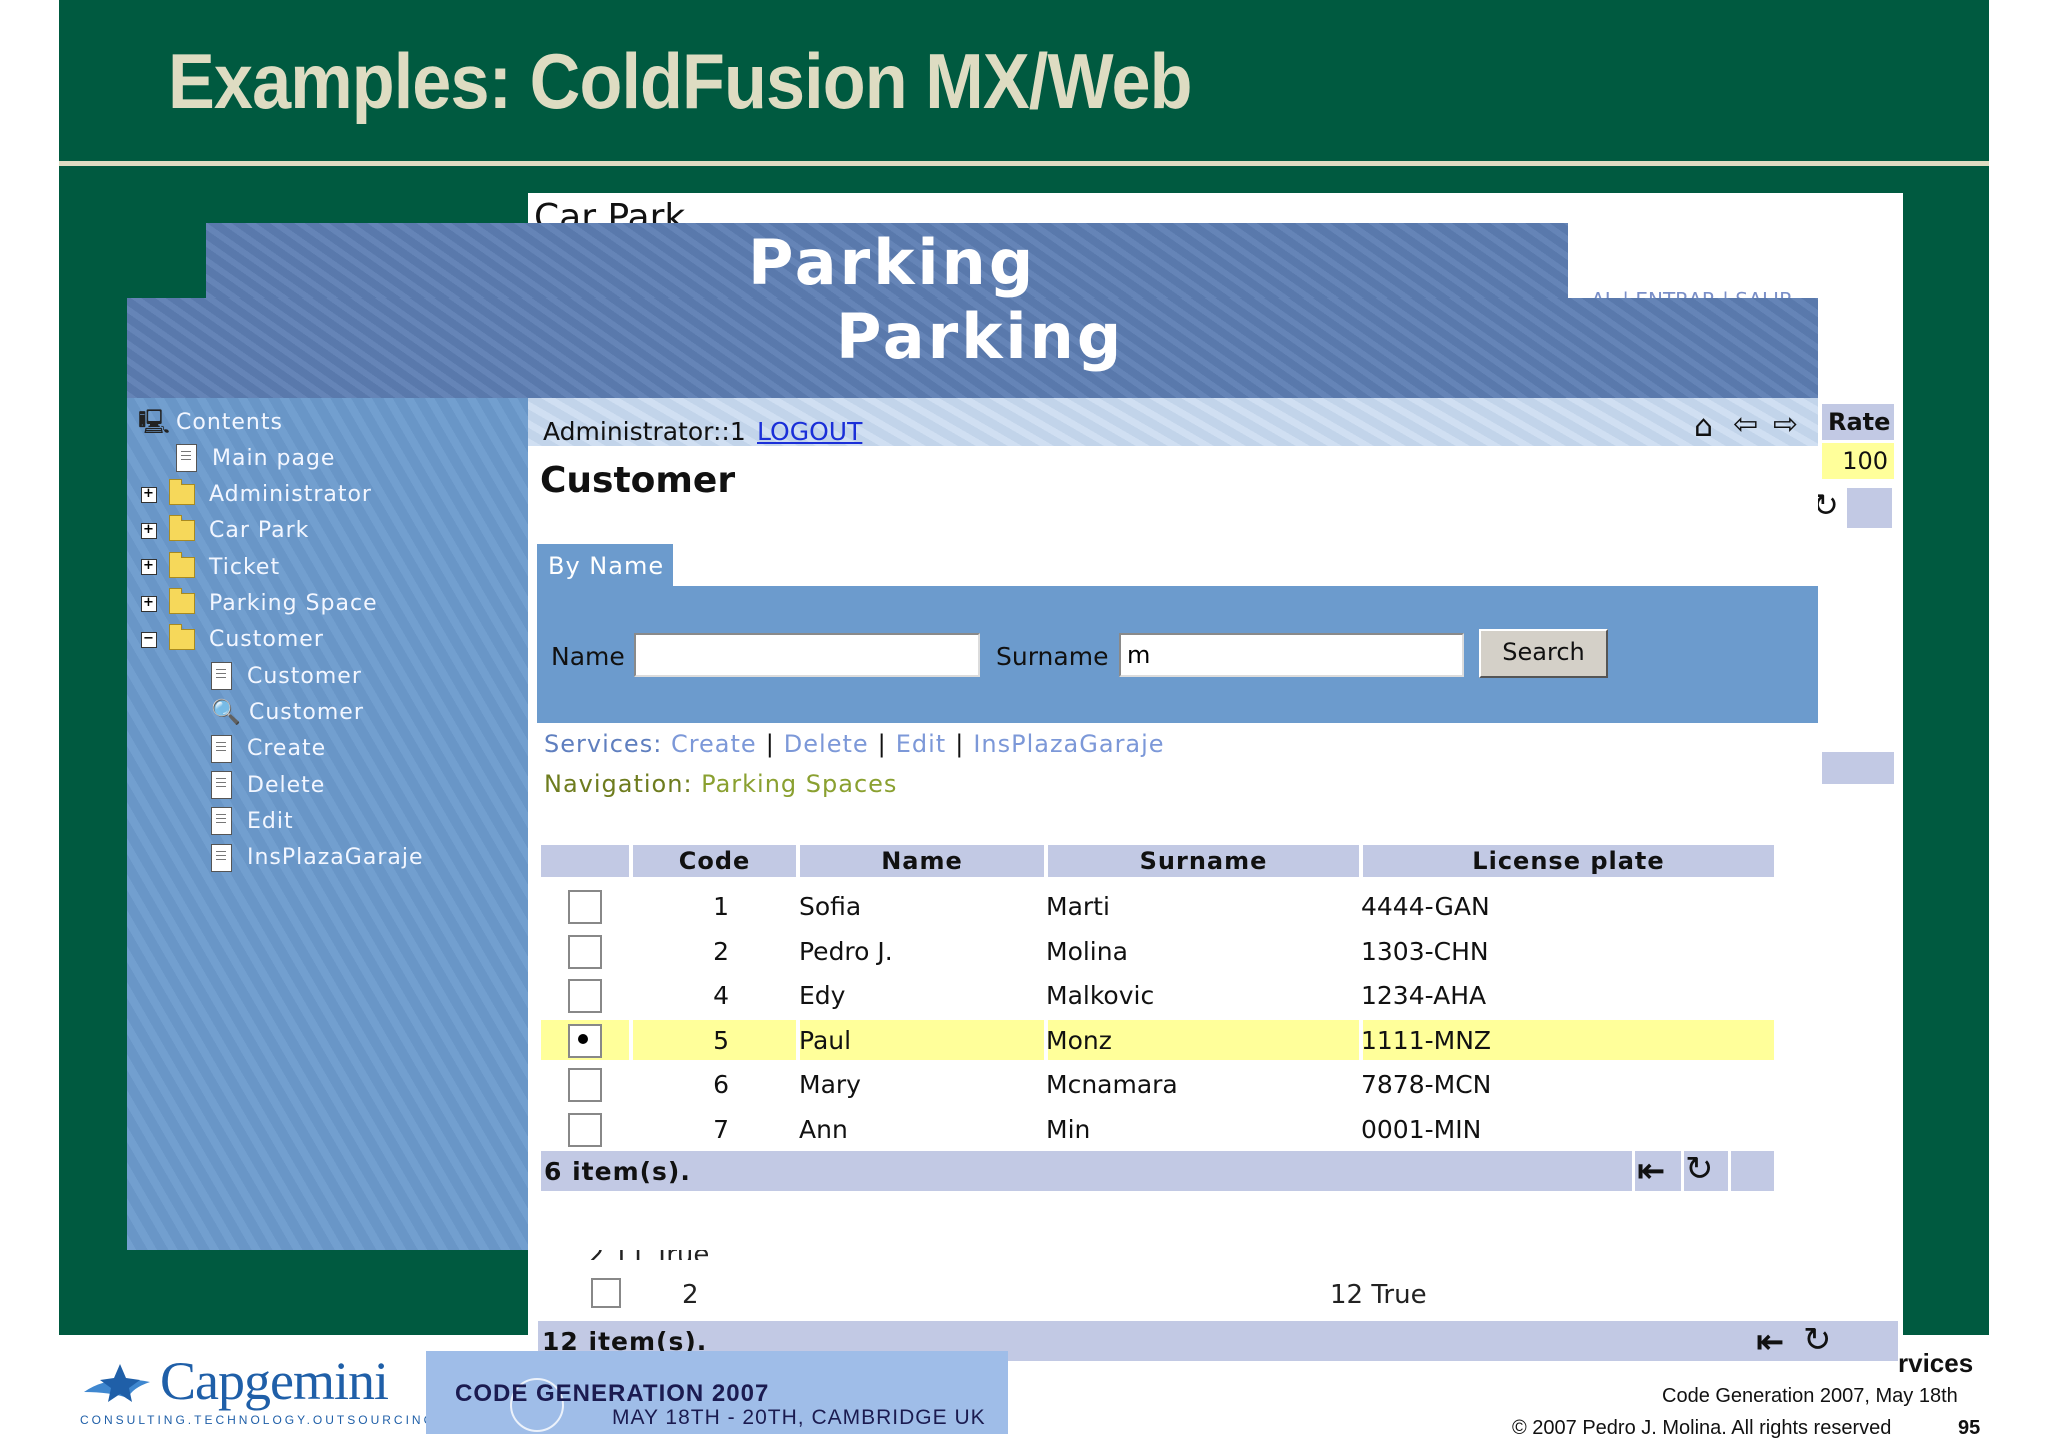 This screenshot has height=1447, width=2048. Describe the element at coordinates (149, 639) in the screenshot. I see `collapse-icon: −` at that location.